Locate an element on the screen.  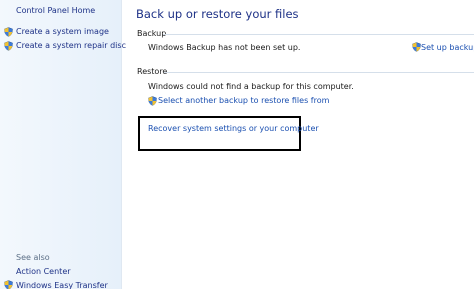
page-title: Back up or restore your files is located at coordinates (217, 14).